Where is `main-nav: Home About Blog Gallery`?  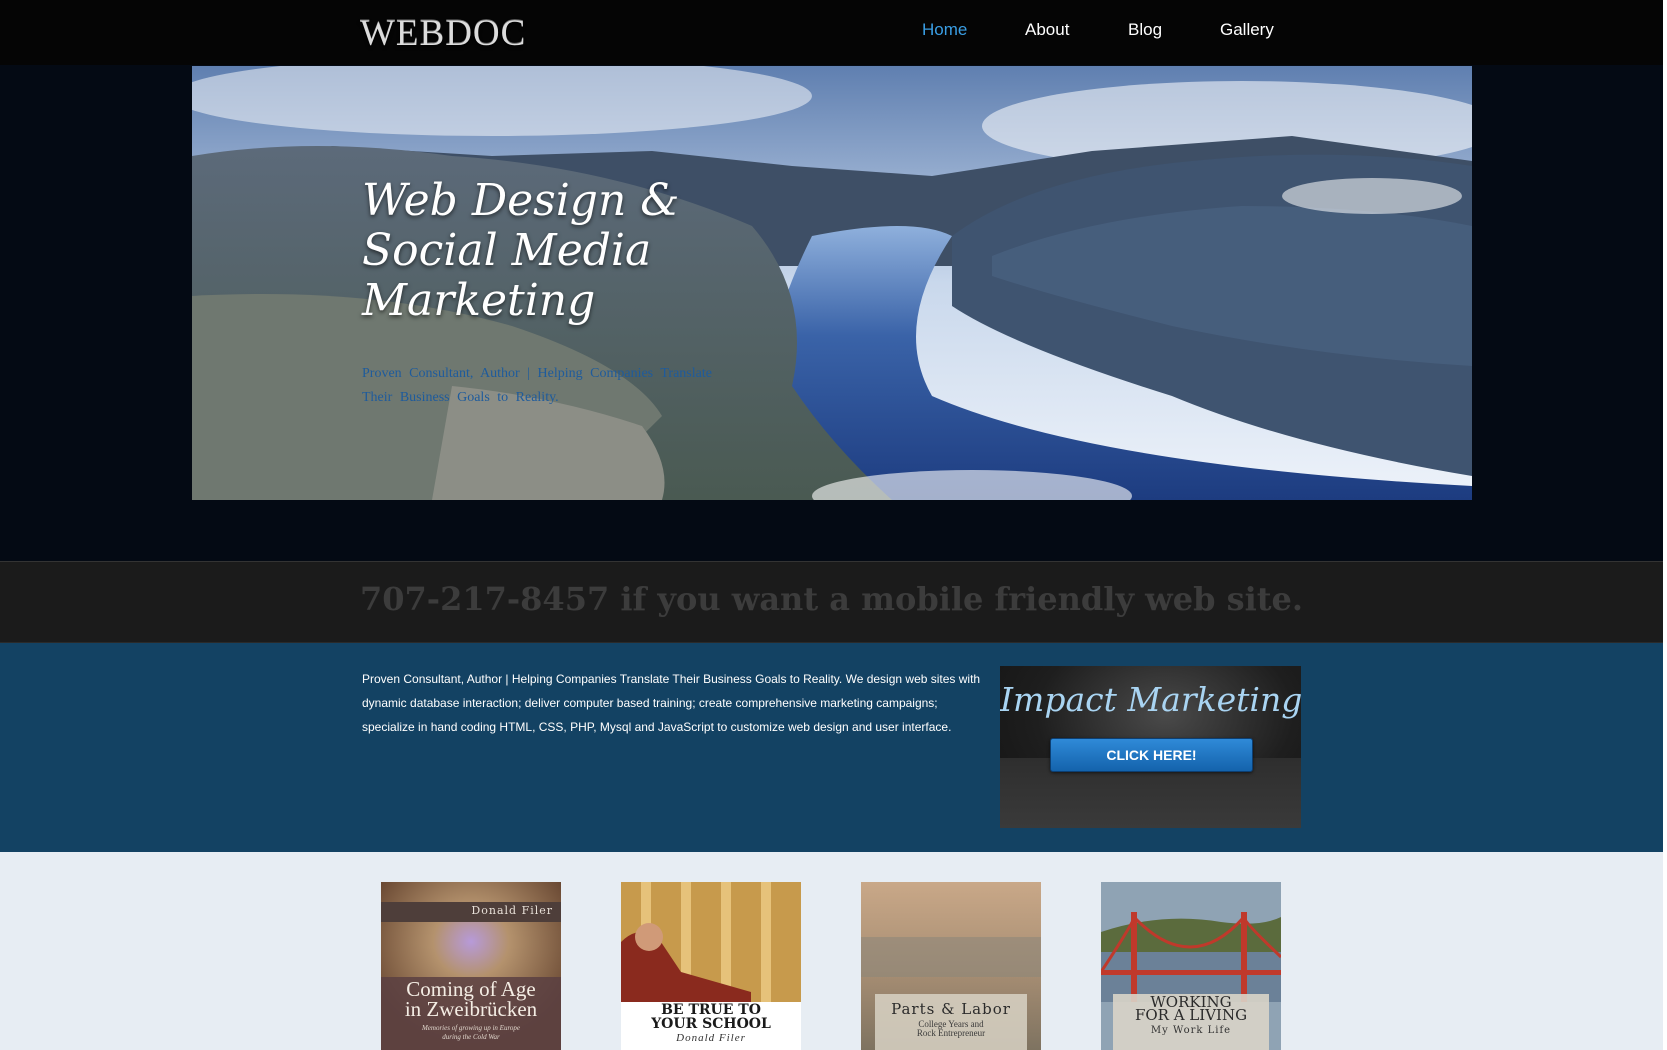
main-nav: Home About Blog Gallery is located at coordinates (831, 32).